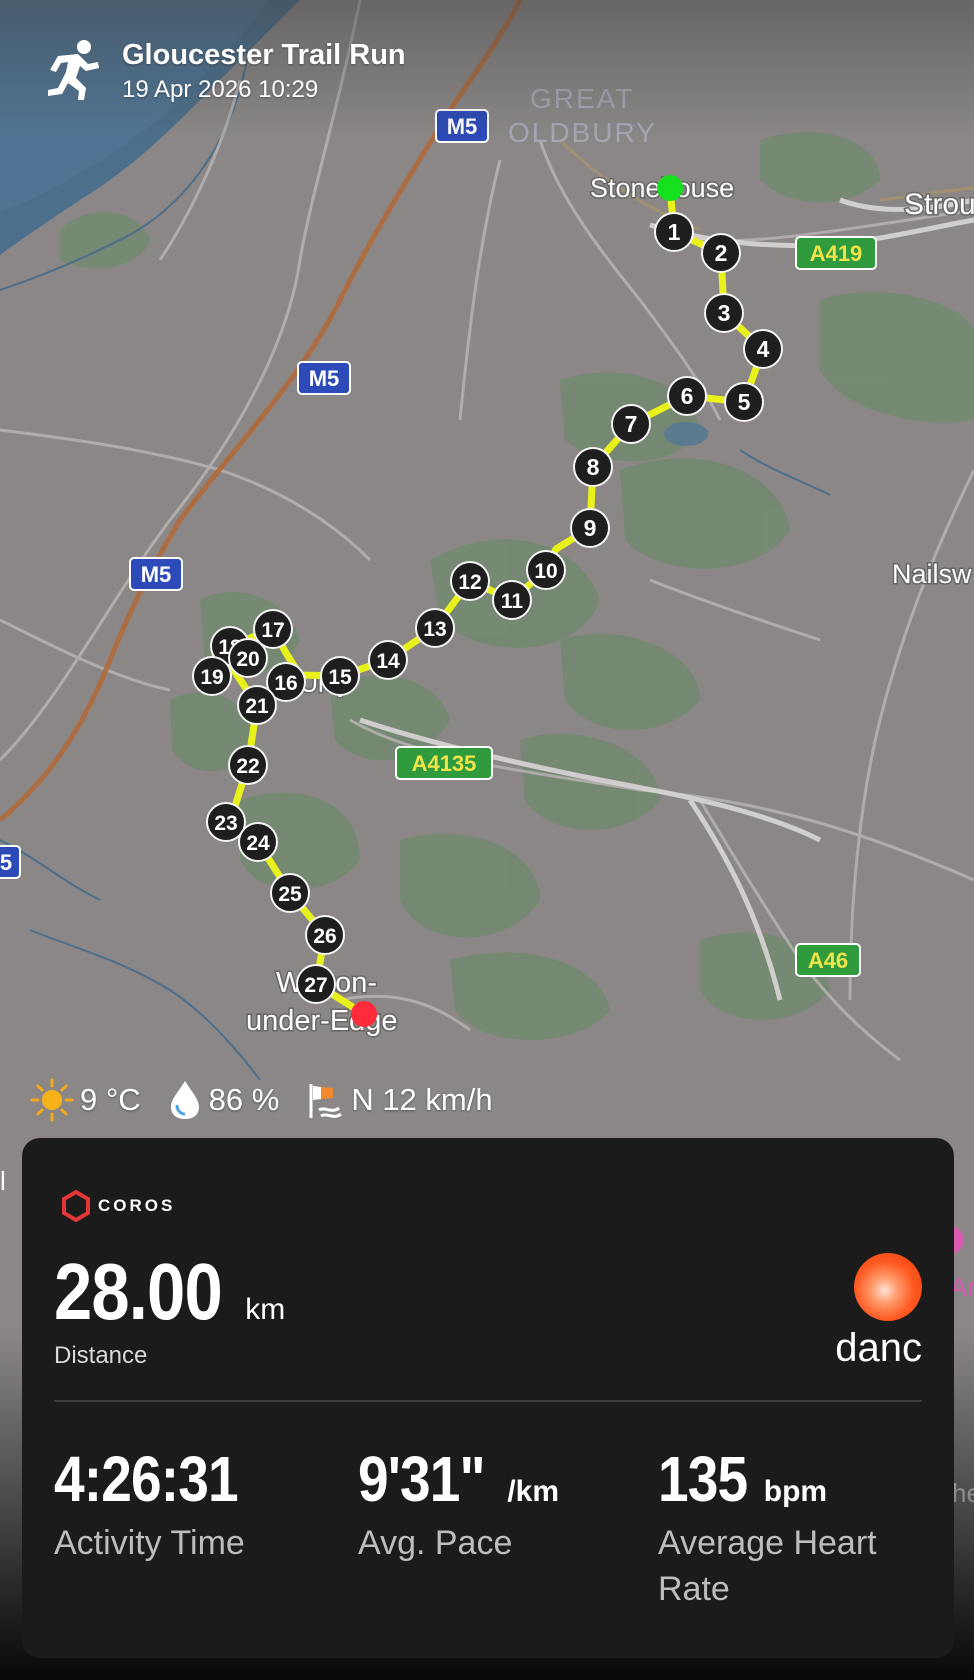 The image size is (974, 1680). I want to click on km-marker-19: 19, so click(212, 676).